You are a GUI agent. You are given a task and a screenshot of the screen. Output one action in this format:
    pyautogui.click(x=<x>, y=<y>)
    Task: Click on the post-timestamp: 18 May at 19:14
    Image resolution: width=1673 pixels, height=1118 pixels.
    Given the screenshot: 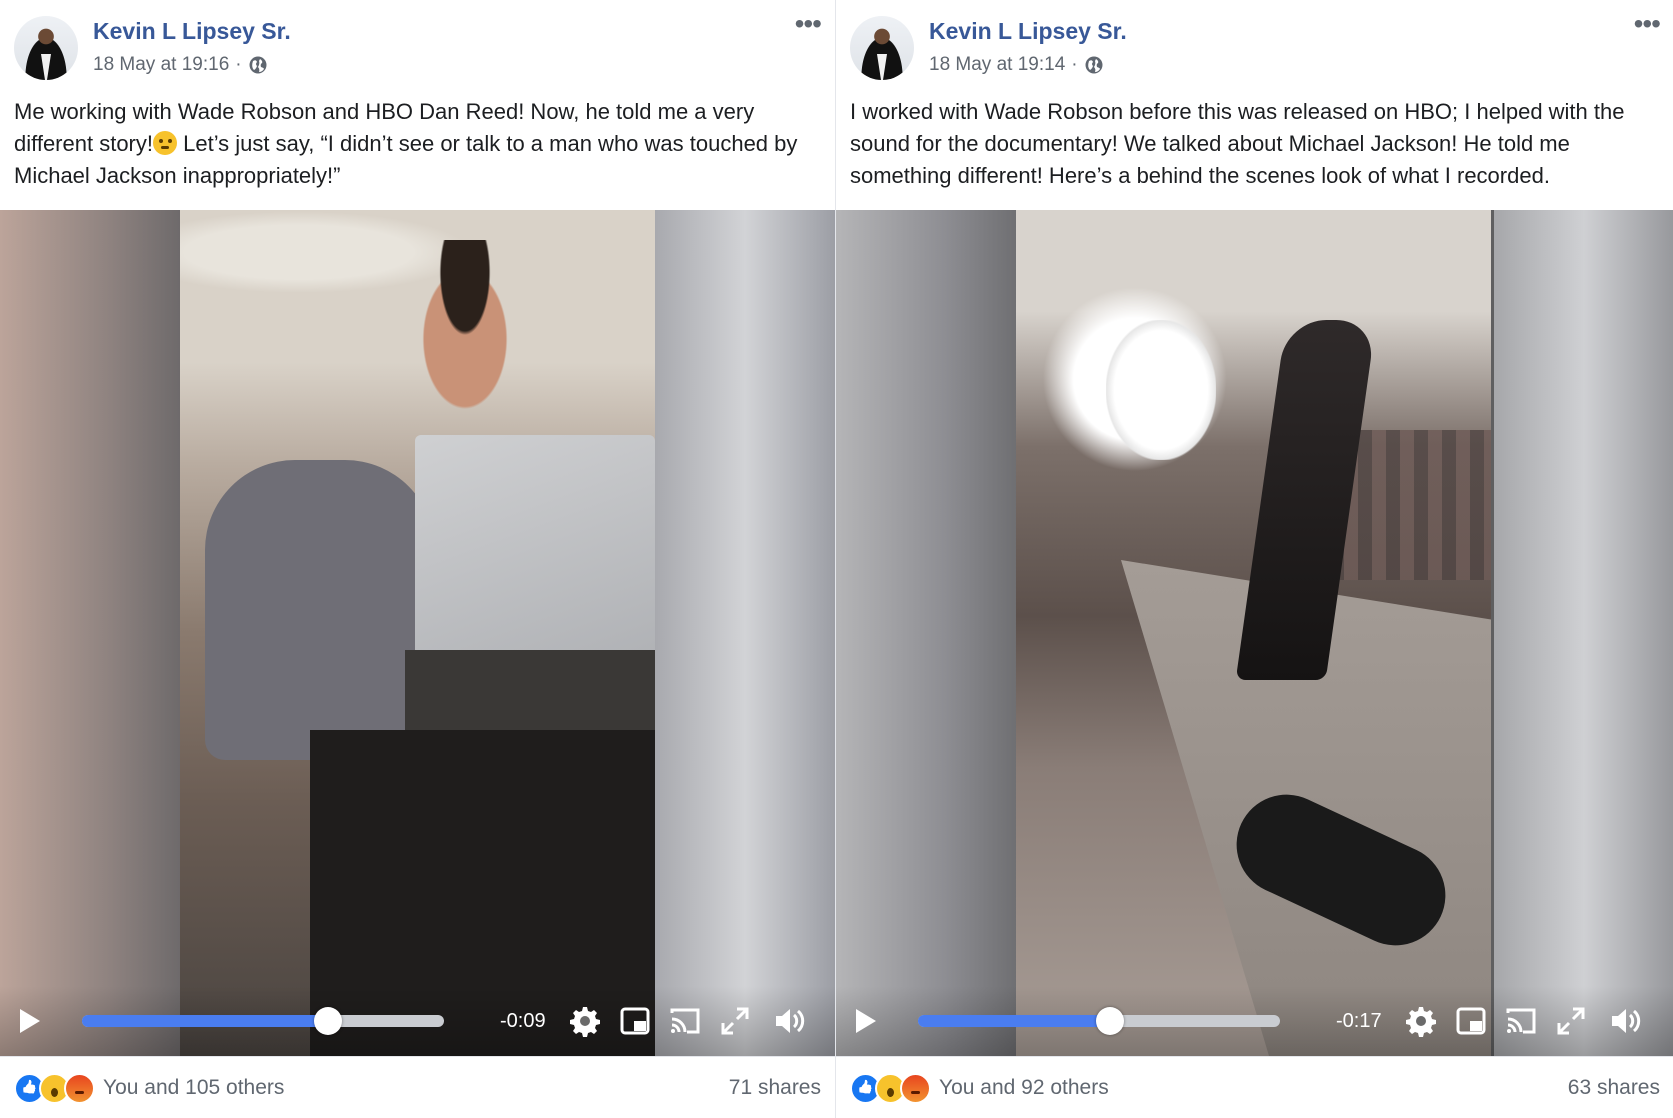 What is the action you would take?
    pyautogui.click(x=997, y=65)
    